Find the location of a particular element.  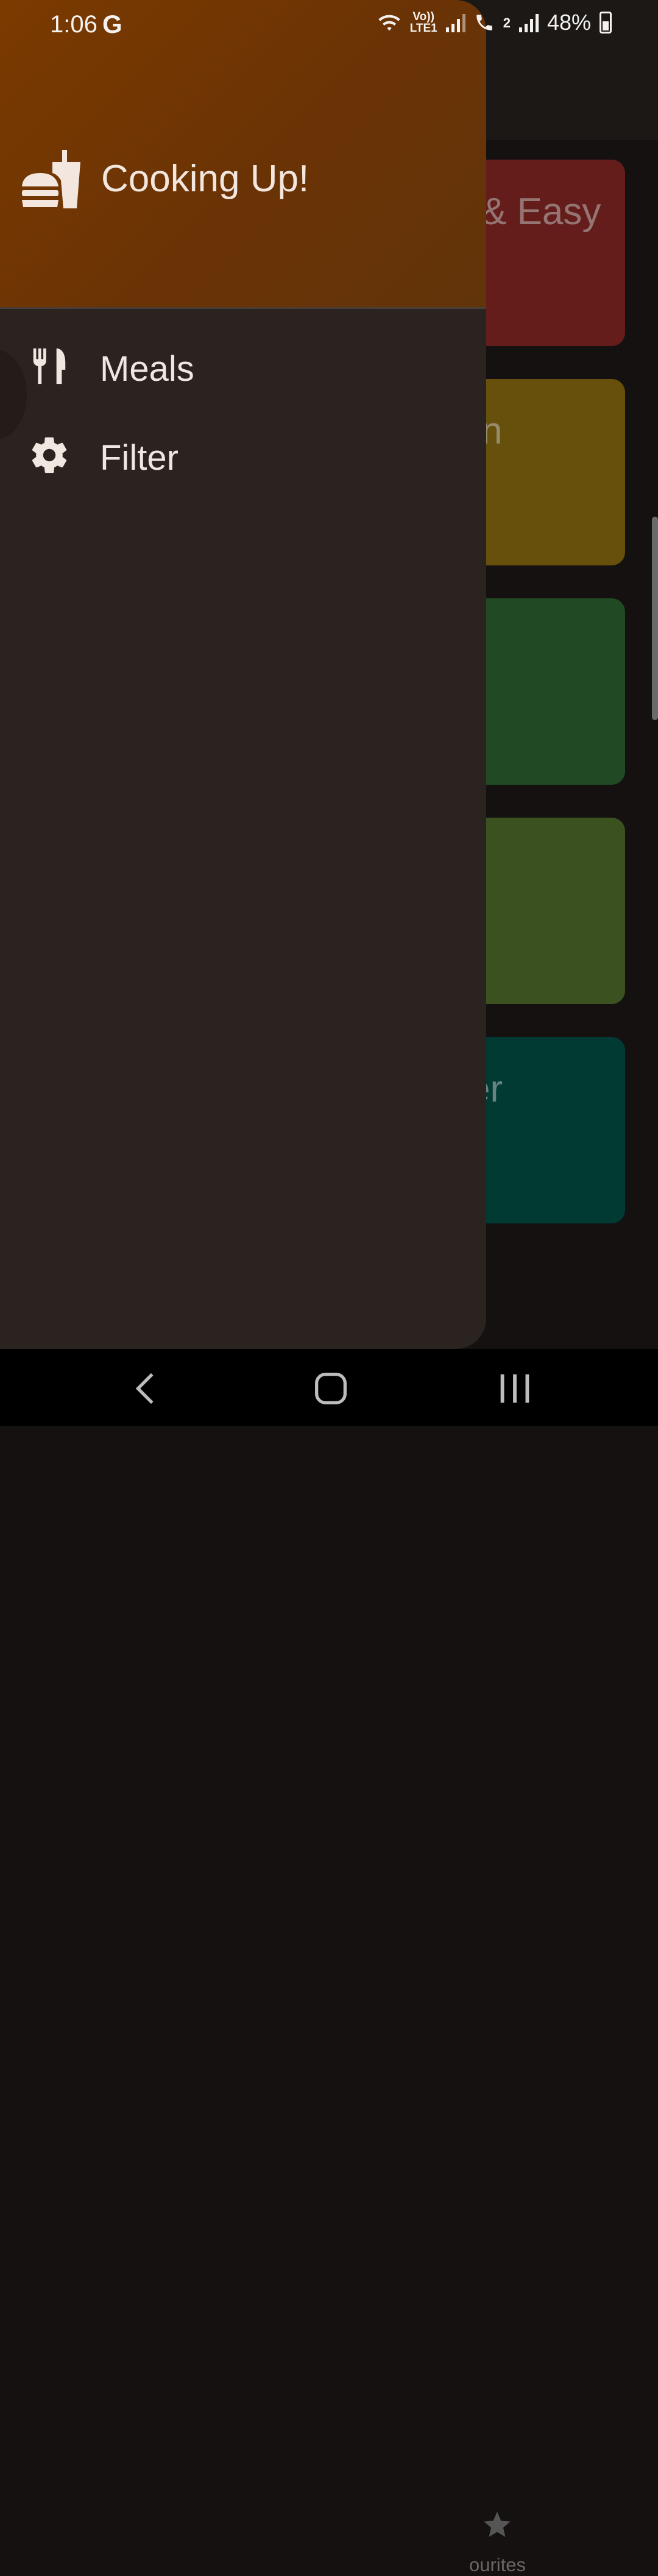

home-icon is located at coordinates (331, 1388).